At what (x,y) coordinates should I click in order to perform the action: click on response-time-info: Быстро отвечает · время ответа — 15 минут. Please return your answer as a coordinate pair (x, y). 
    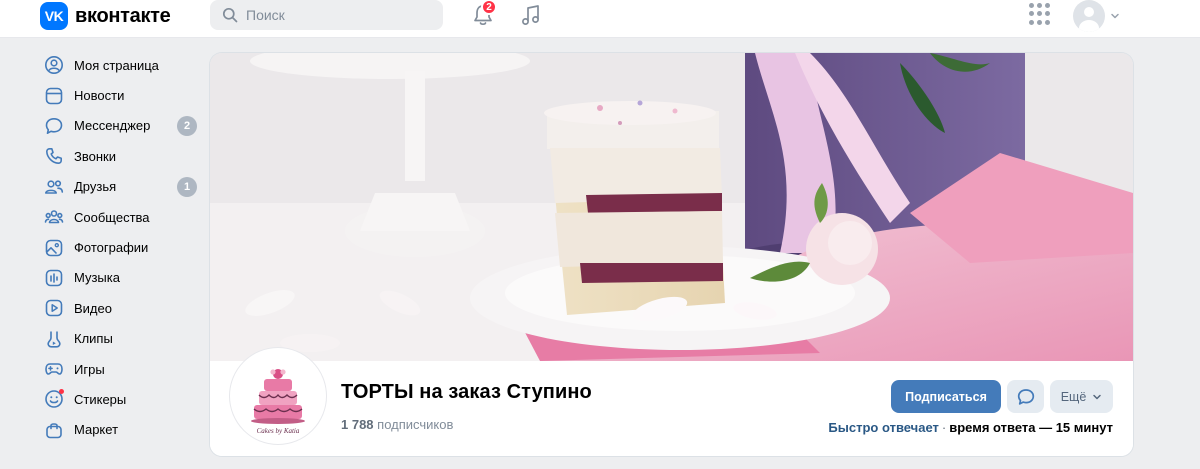
    Looking at the image, I should click on (970, 427).